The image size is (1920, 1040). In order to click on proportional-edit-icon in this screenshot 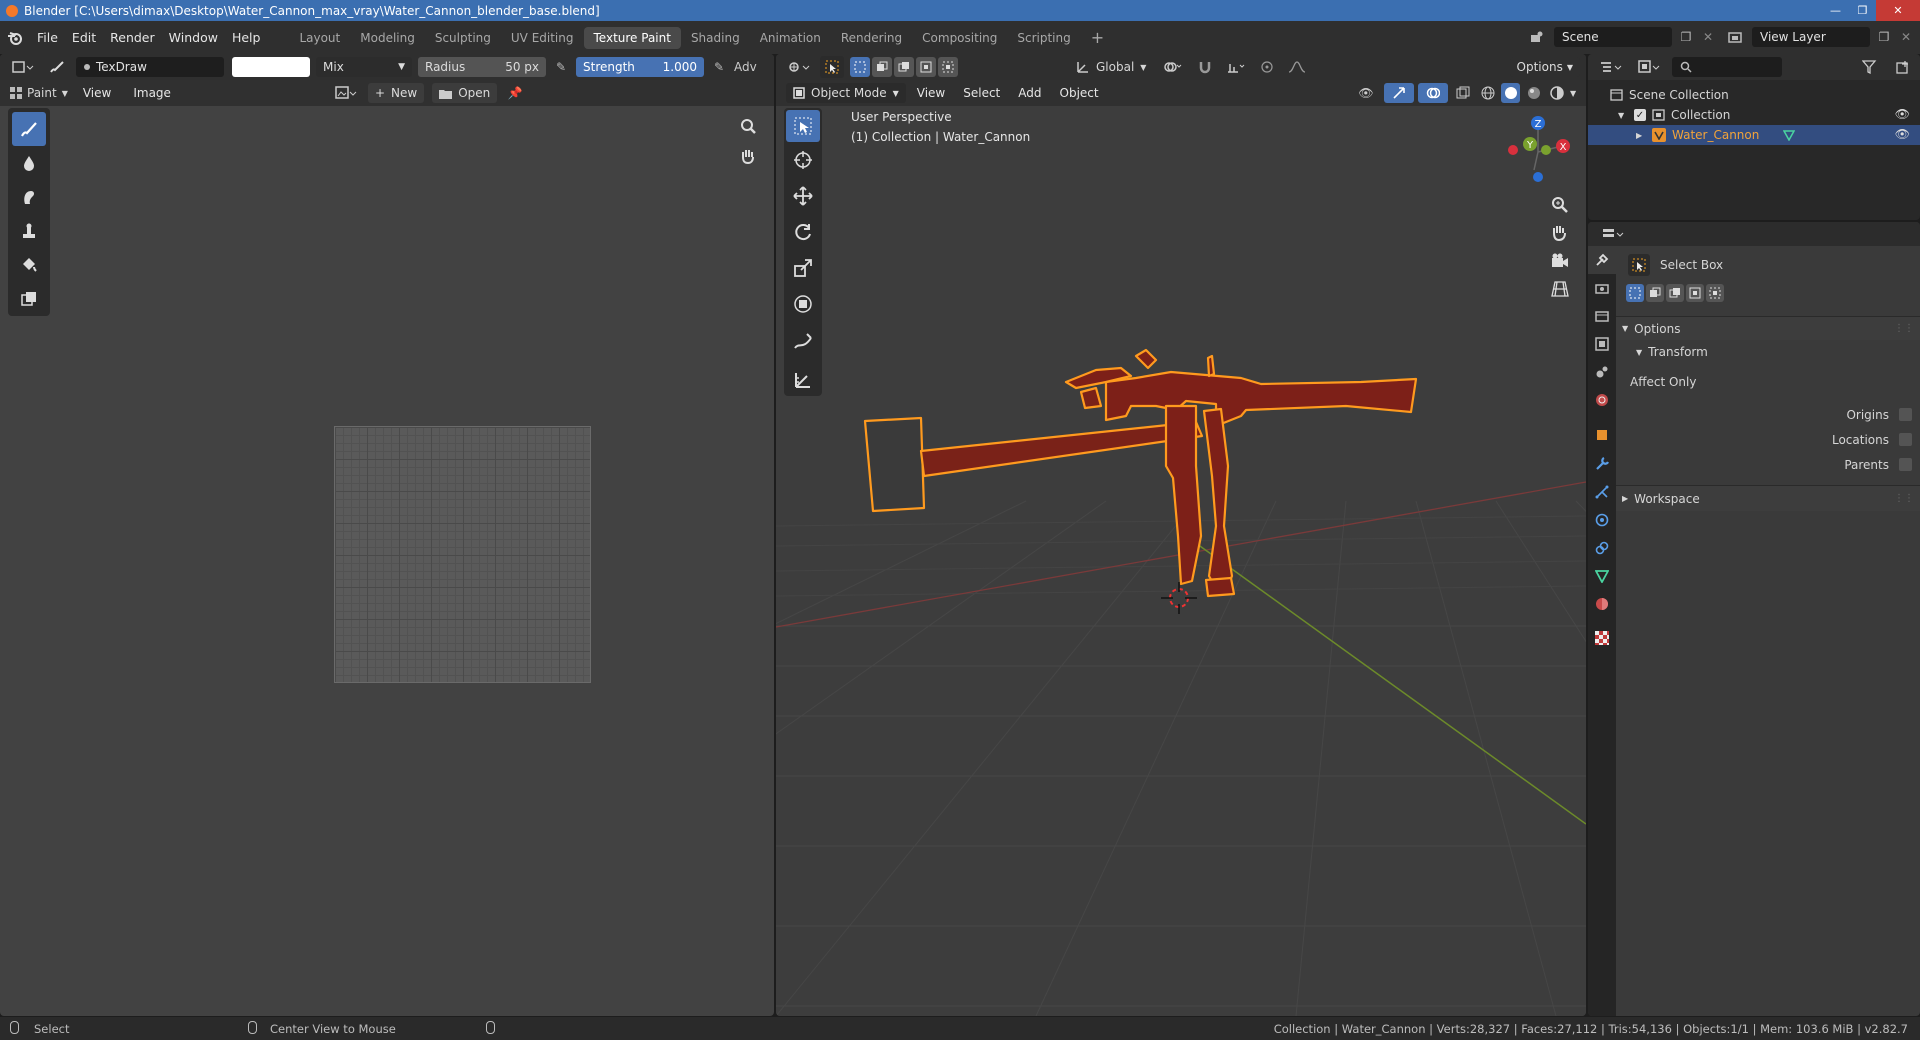, I will do `click(1267, 67)`.